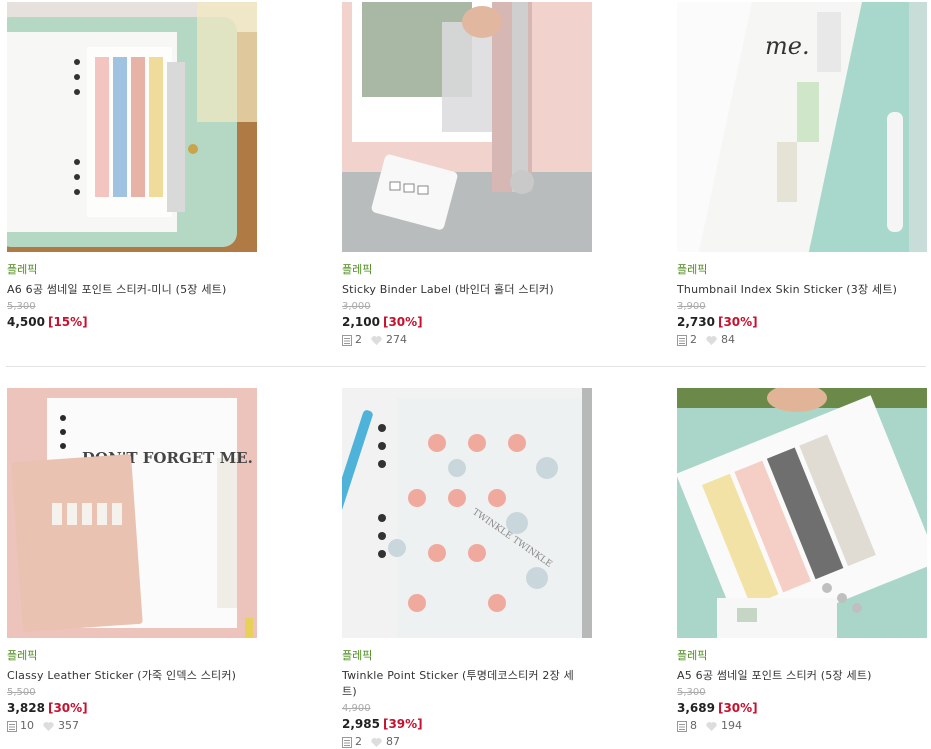 The width and height of the screenshot is (931, 749). Describe the element at coordinates (137, 676) in the screenshot. I see `product-title: Classy Leather Sticker (가죽 인덱스 스티커)` at that location.